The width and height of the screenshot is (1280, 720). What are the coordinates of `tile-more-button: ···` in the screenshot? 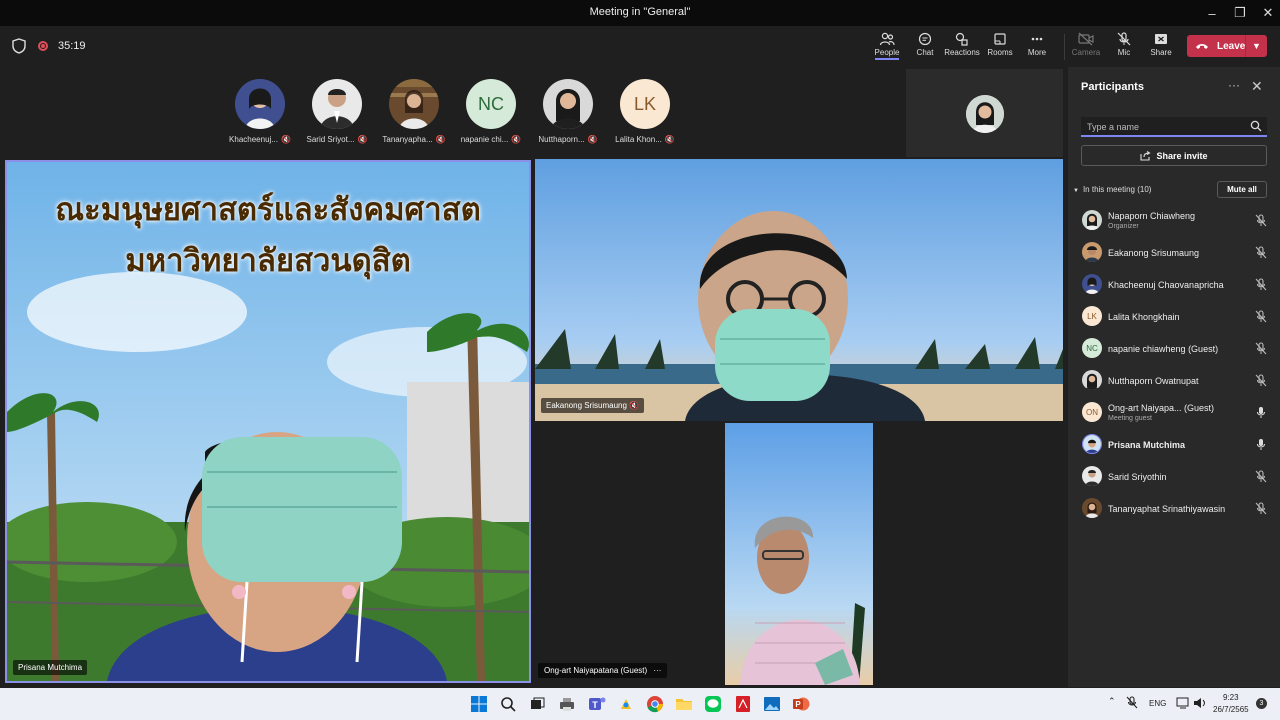 It's located at (657, 670).